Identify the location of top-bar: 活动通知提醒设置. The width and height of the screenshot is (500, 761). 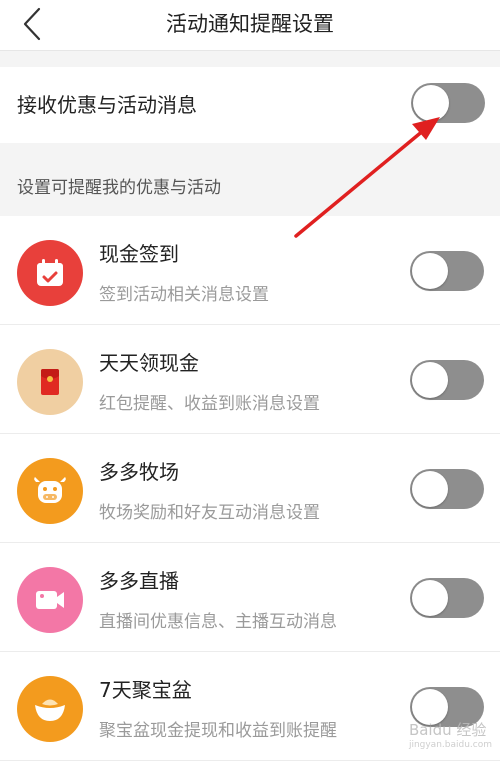
(250, 25).